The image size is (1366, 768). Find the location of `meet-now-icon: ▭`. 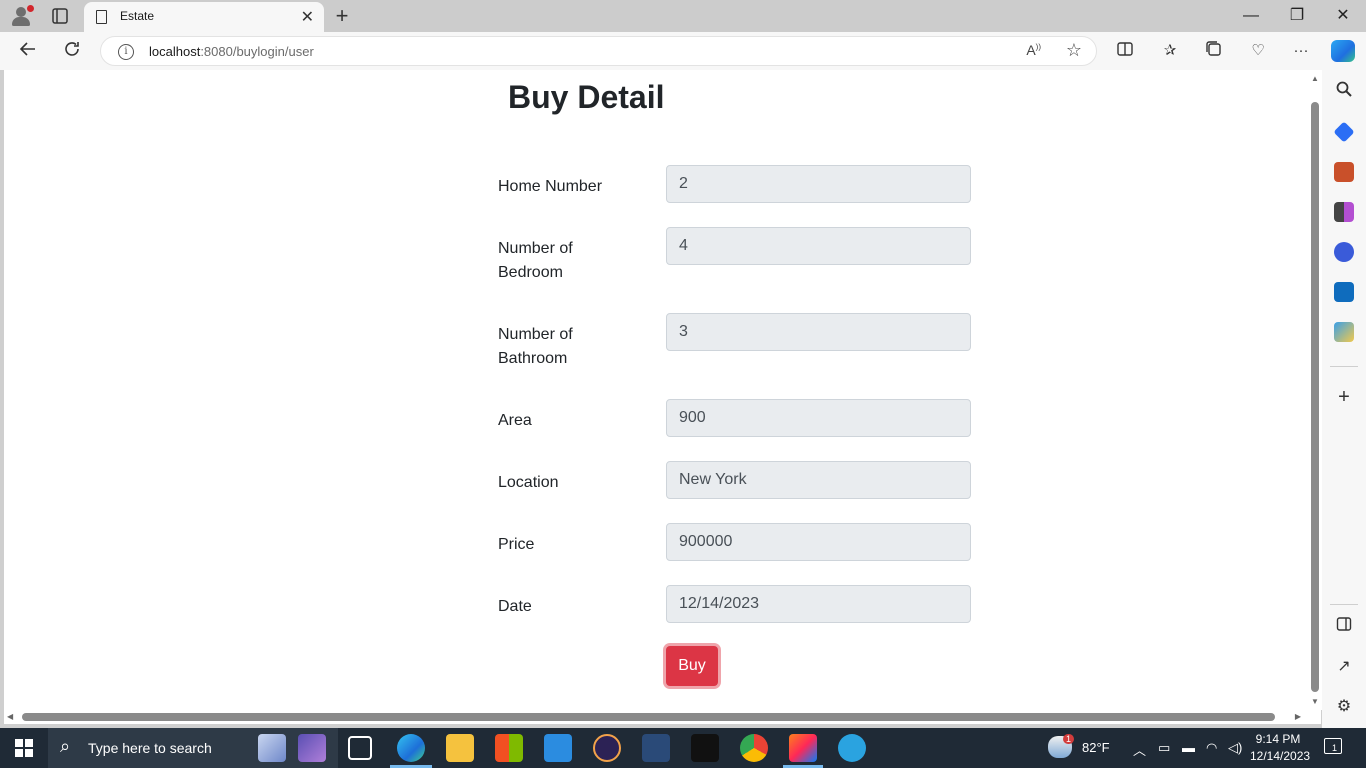

meet-now-icon: ▭ is located at coordinates (1164, 748).